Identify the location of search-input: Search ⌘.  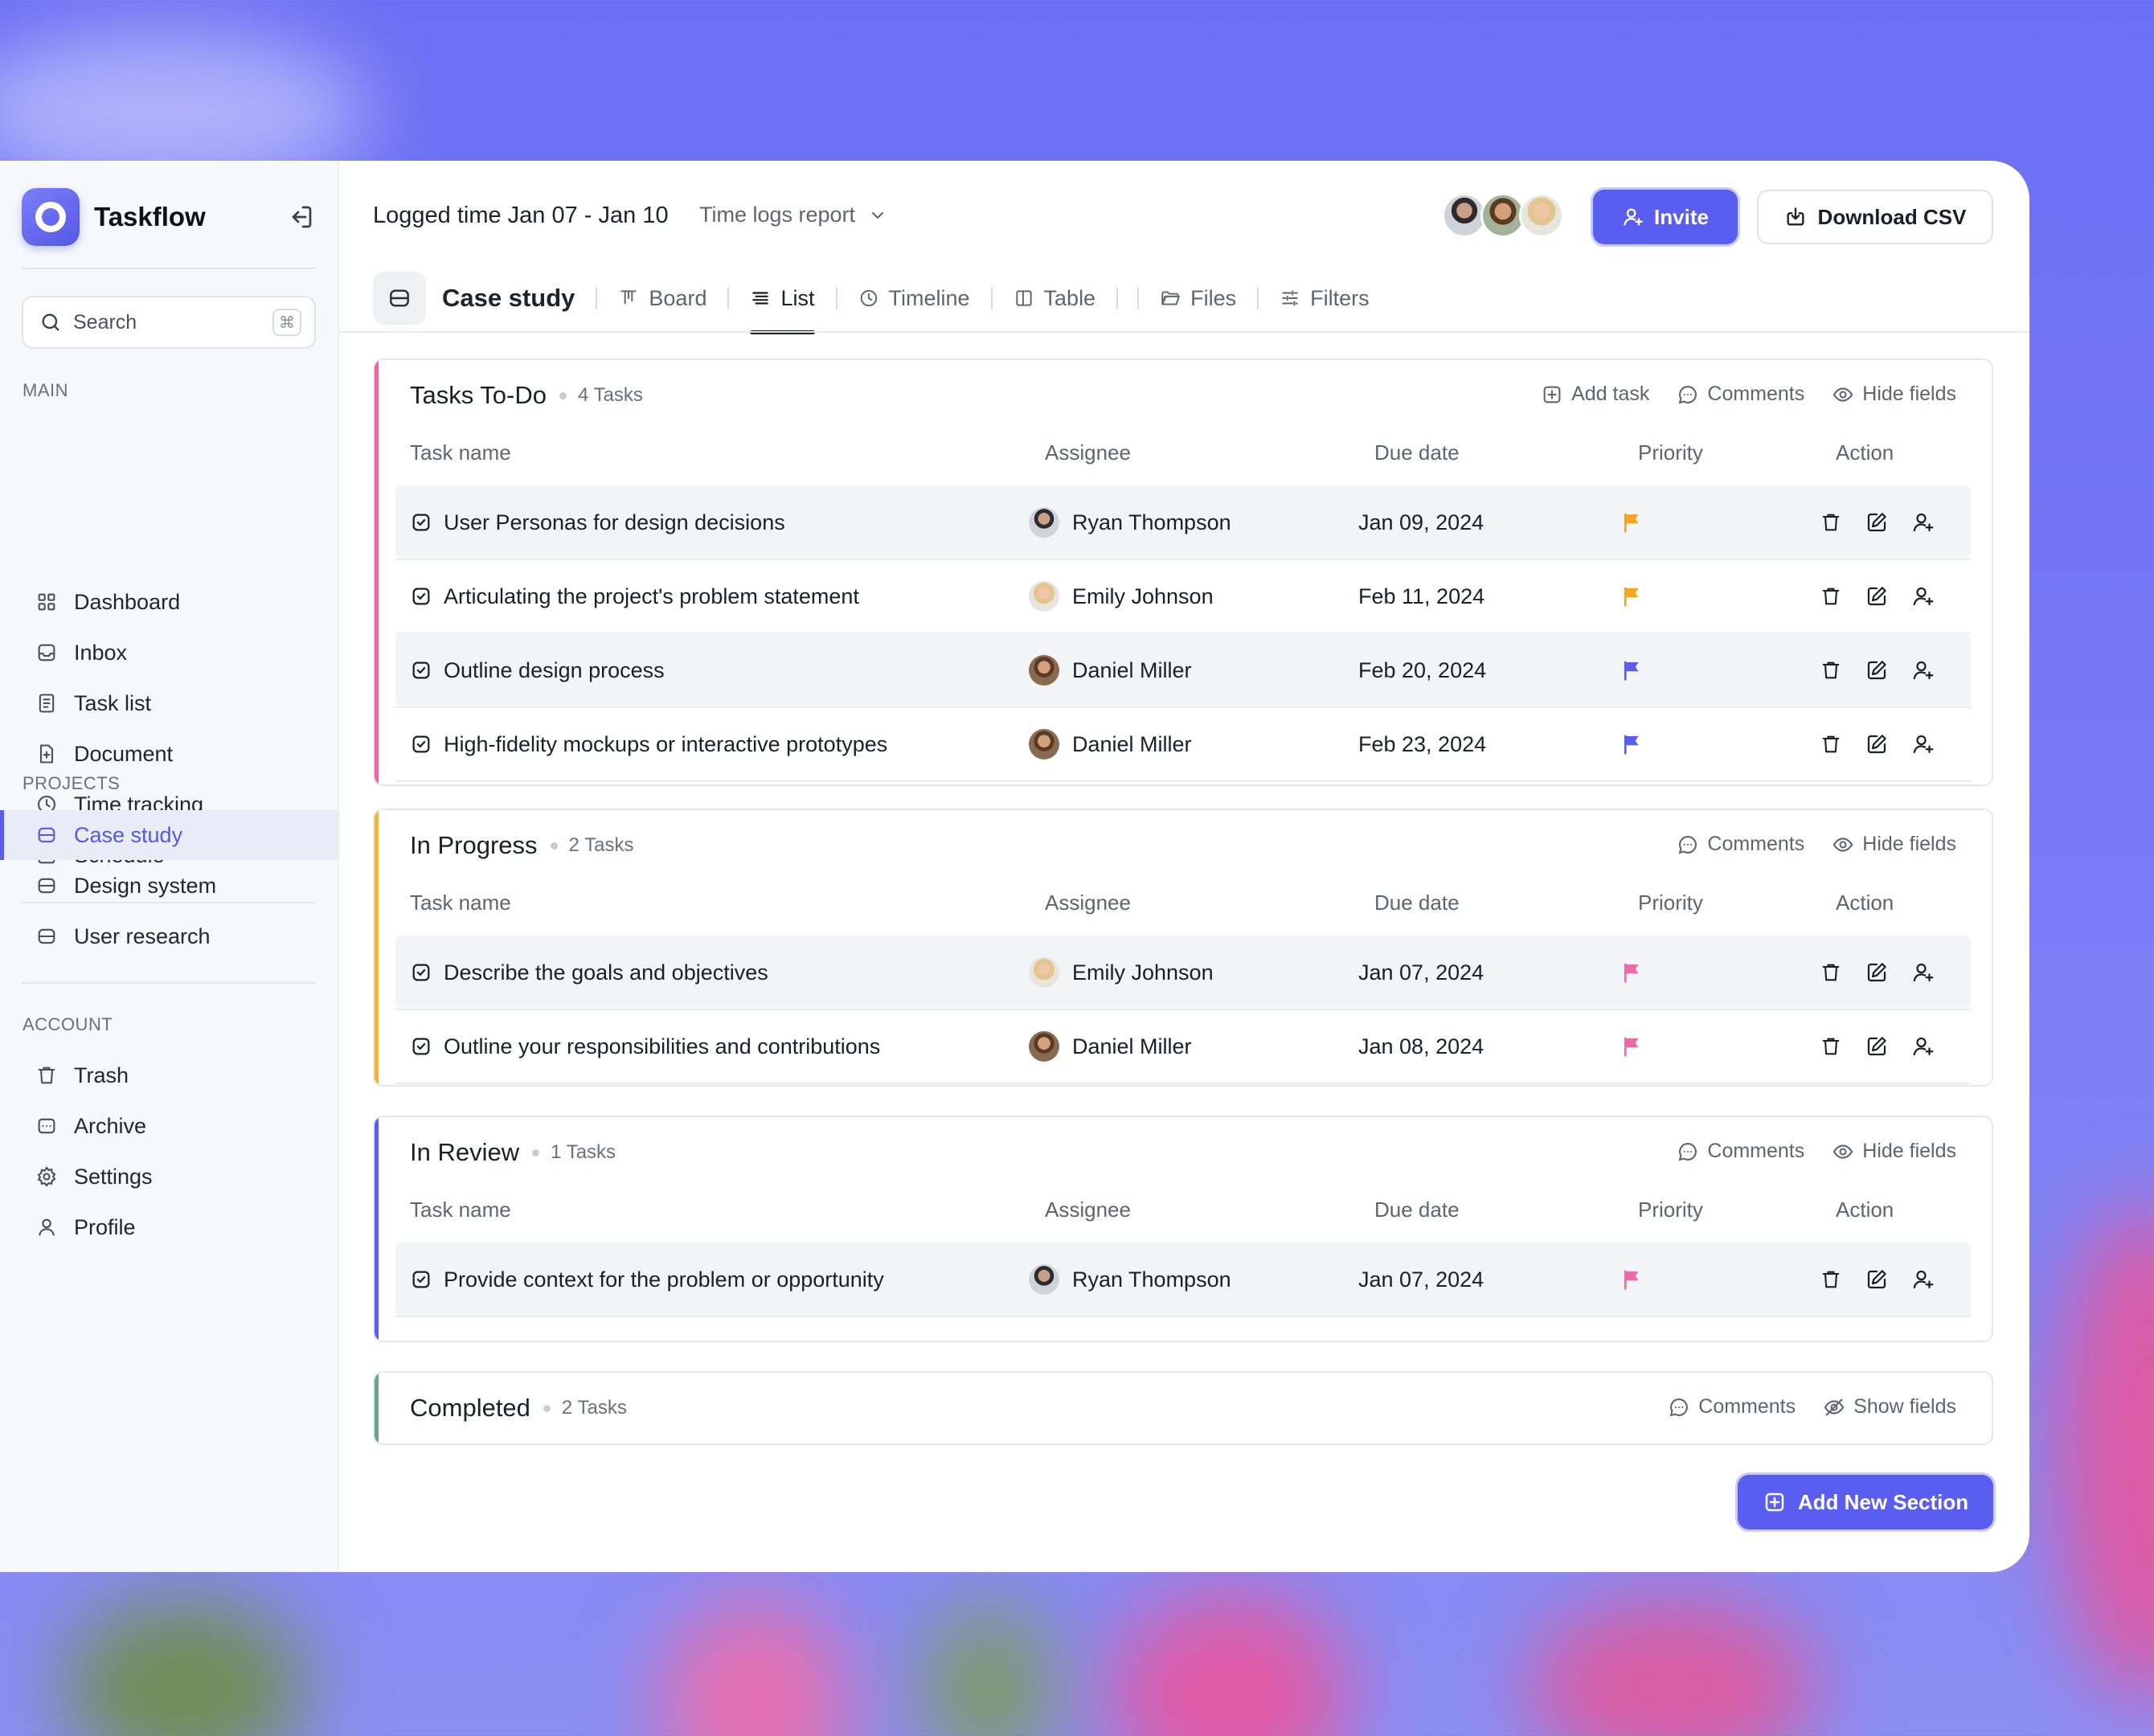
(169, 322).